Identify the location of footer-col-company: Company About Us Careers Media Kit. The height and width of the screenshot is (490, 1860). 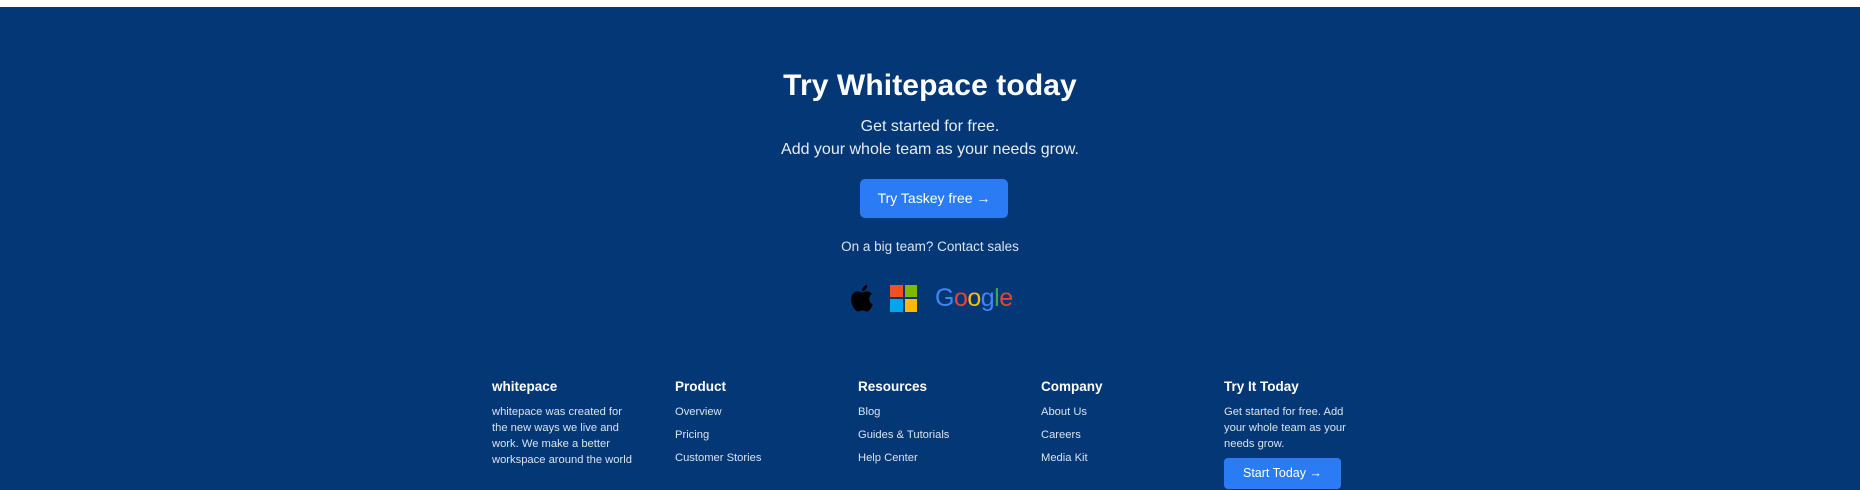
(1116, 426).